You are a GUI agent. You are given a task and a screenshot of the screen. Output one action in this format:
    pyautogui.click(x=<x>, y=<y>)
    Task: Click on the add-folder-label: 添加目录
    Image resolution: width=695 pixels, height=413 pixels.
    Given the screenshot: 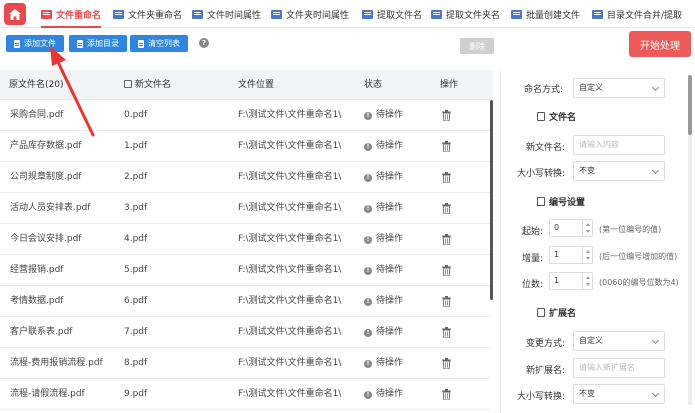 What is the action you would take?
    pyautogui.click(x=103, y=43)
    